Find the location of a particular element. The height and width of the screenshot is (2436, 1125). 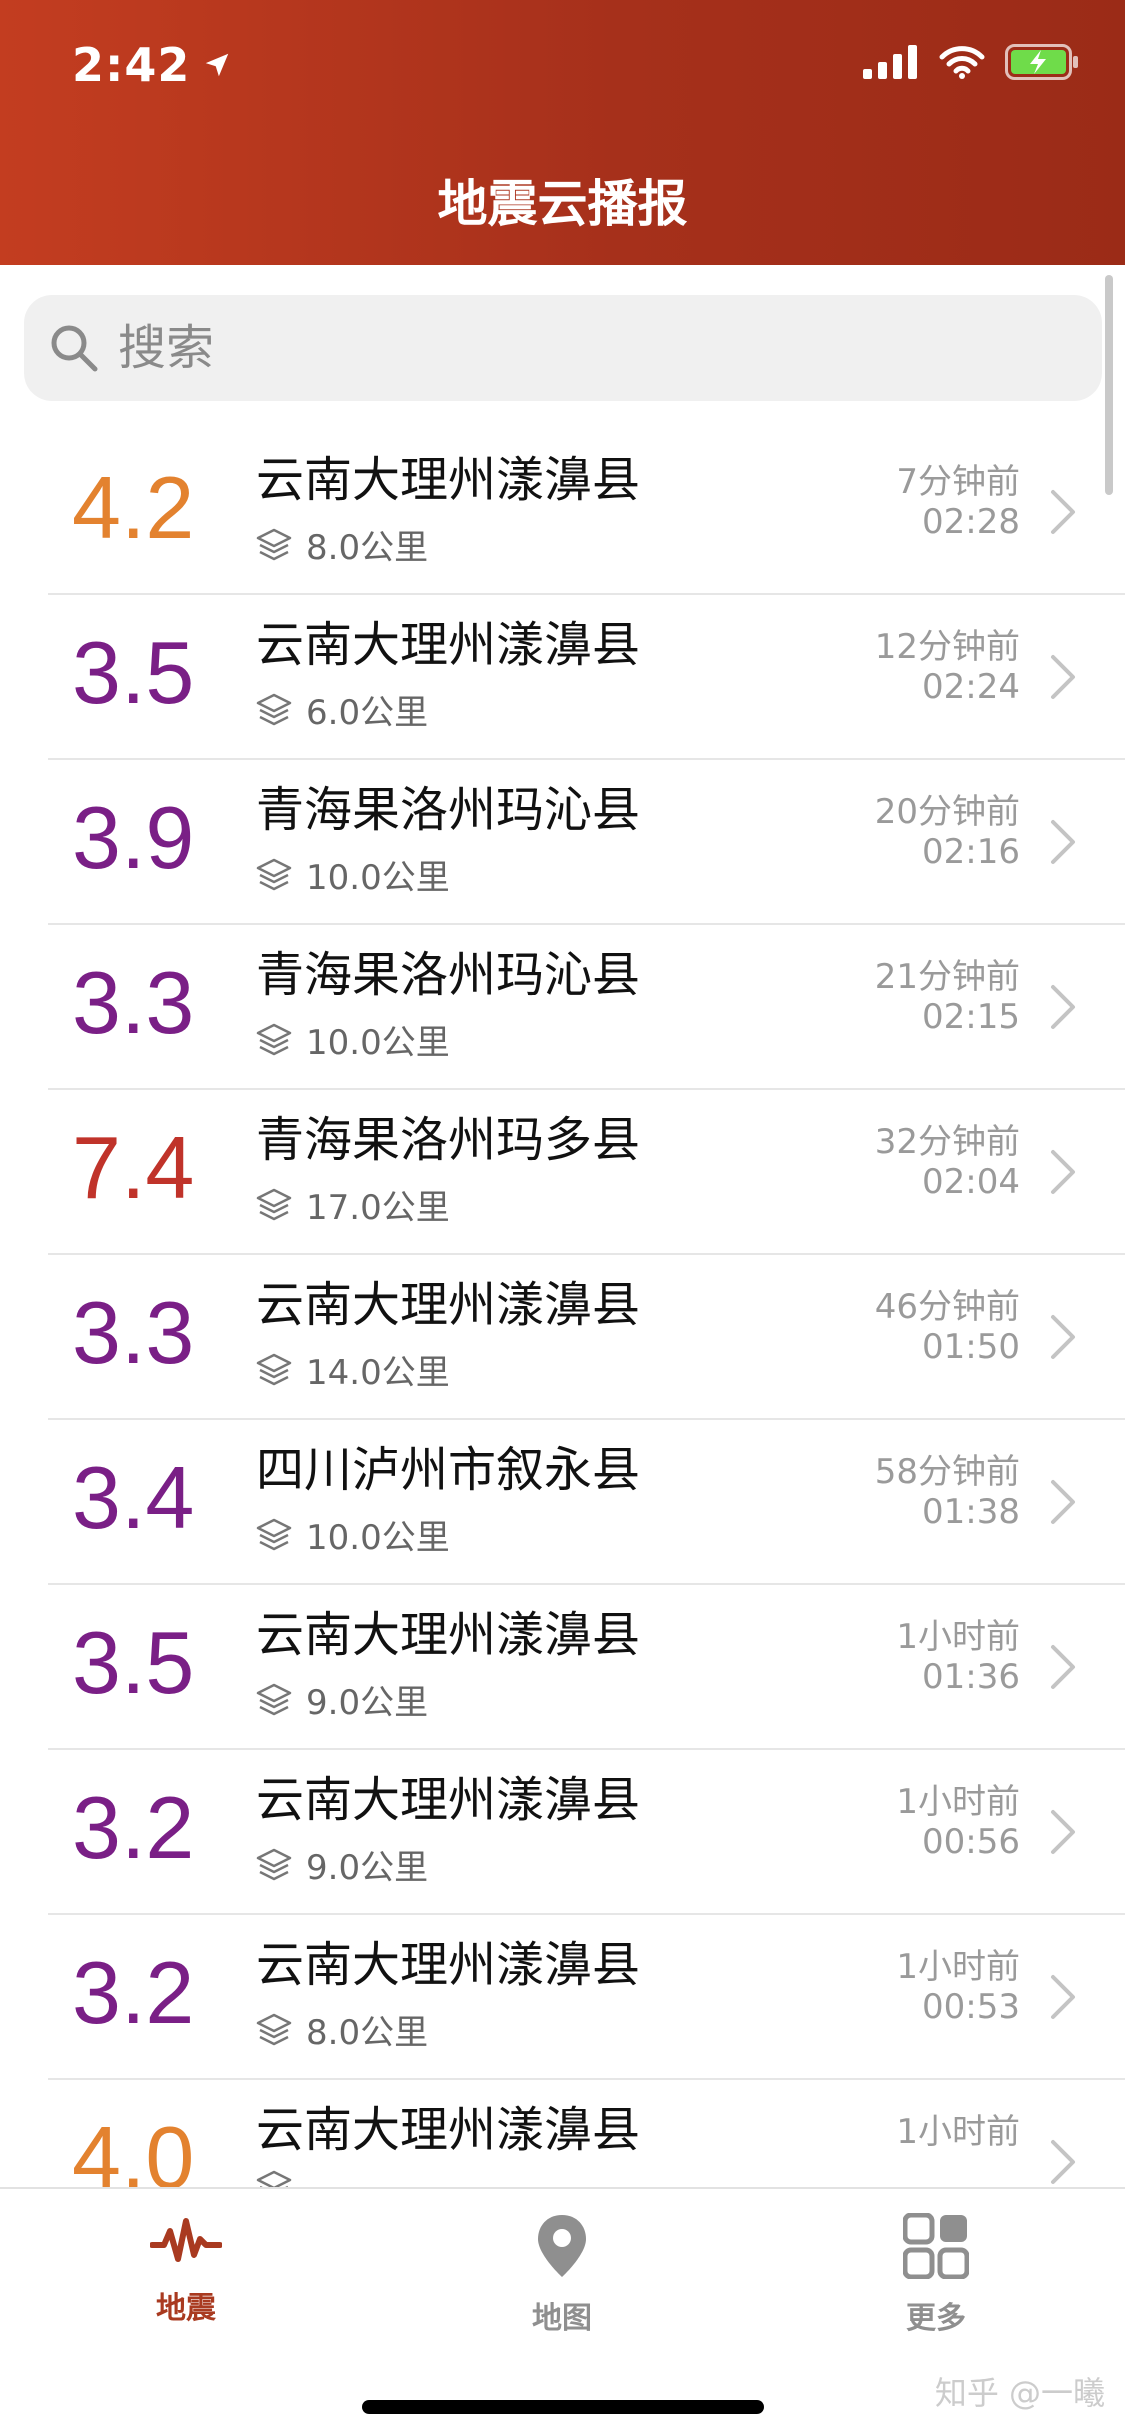

quake-magnitude: 3.9 is located at coordinates (133, 837).